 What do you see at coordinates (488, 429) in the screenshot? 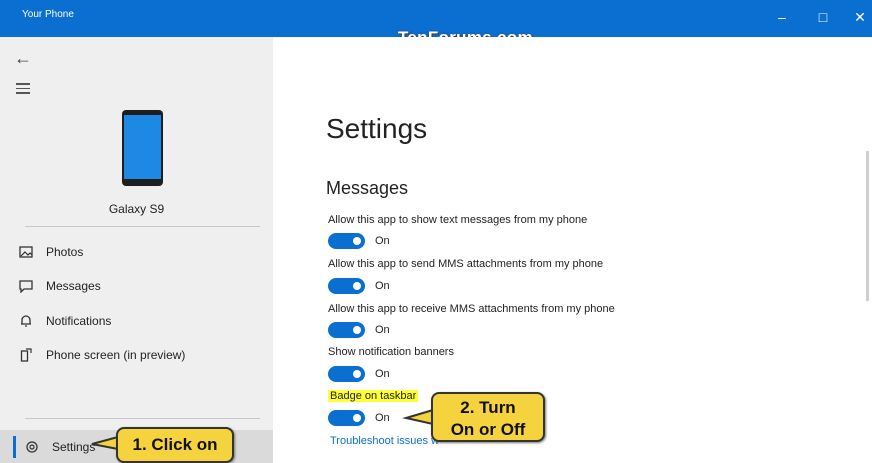
I see `callout-line: On or Off` at bounding box center [488, 429].